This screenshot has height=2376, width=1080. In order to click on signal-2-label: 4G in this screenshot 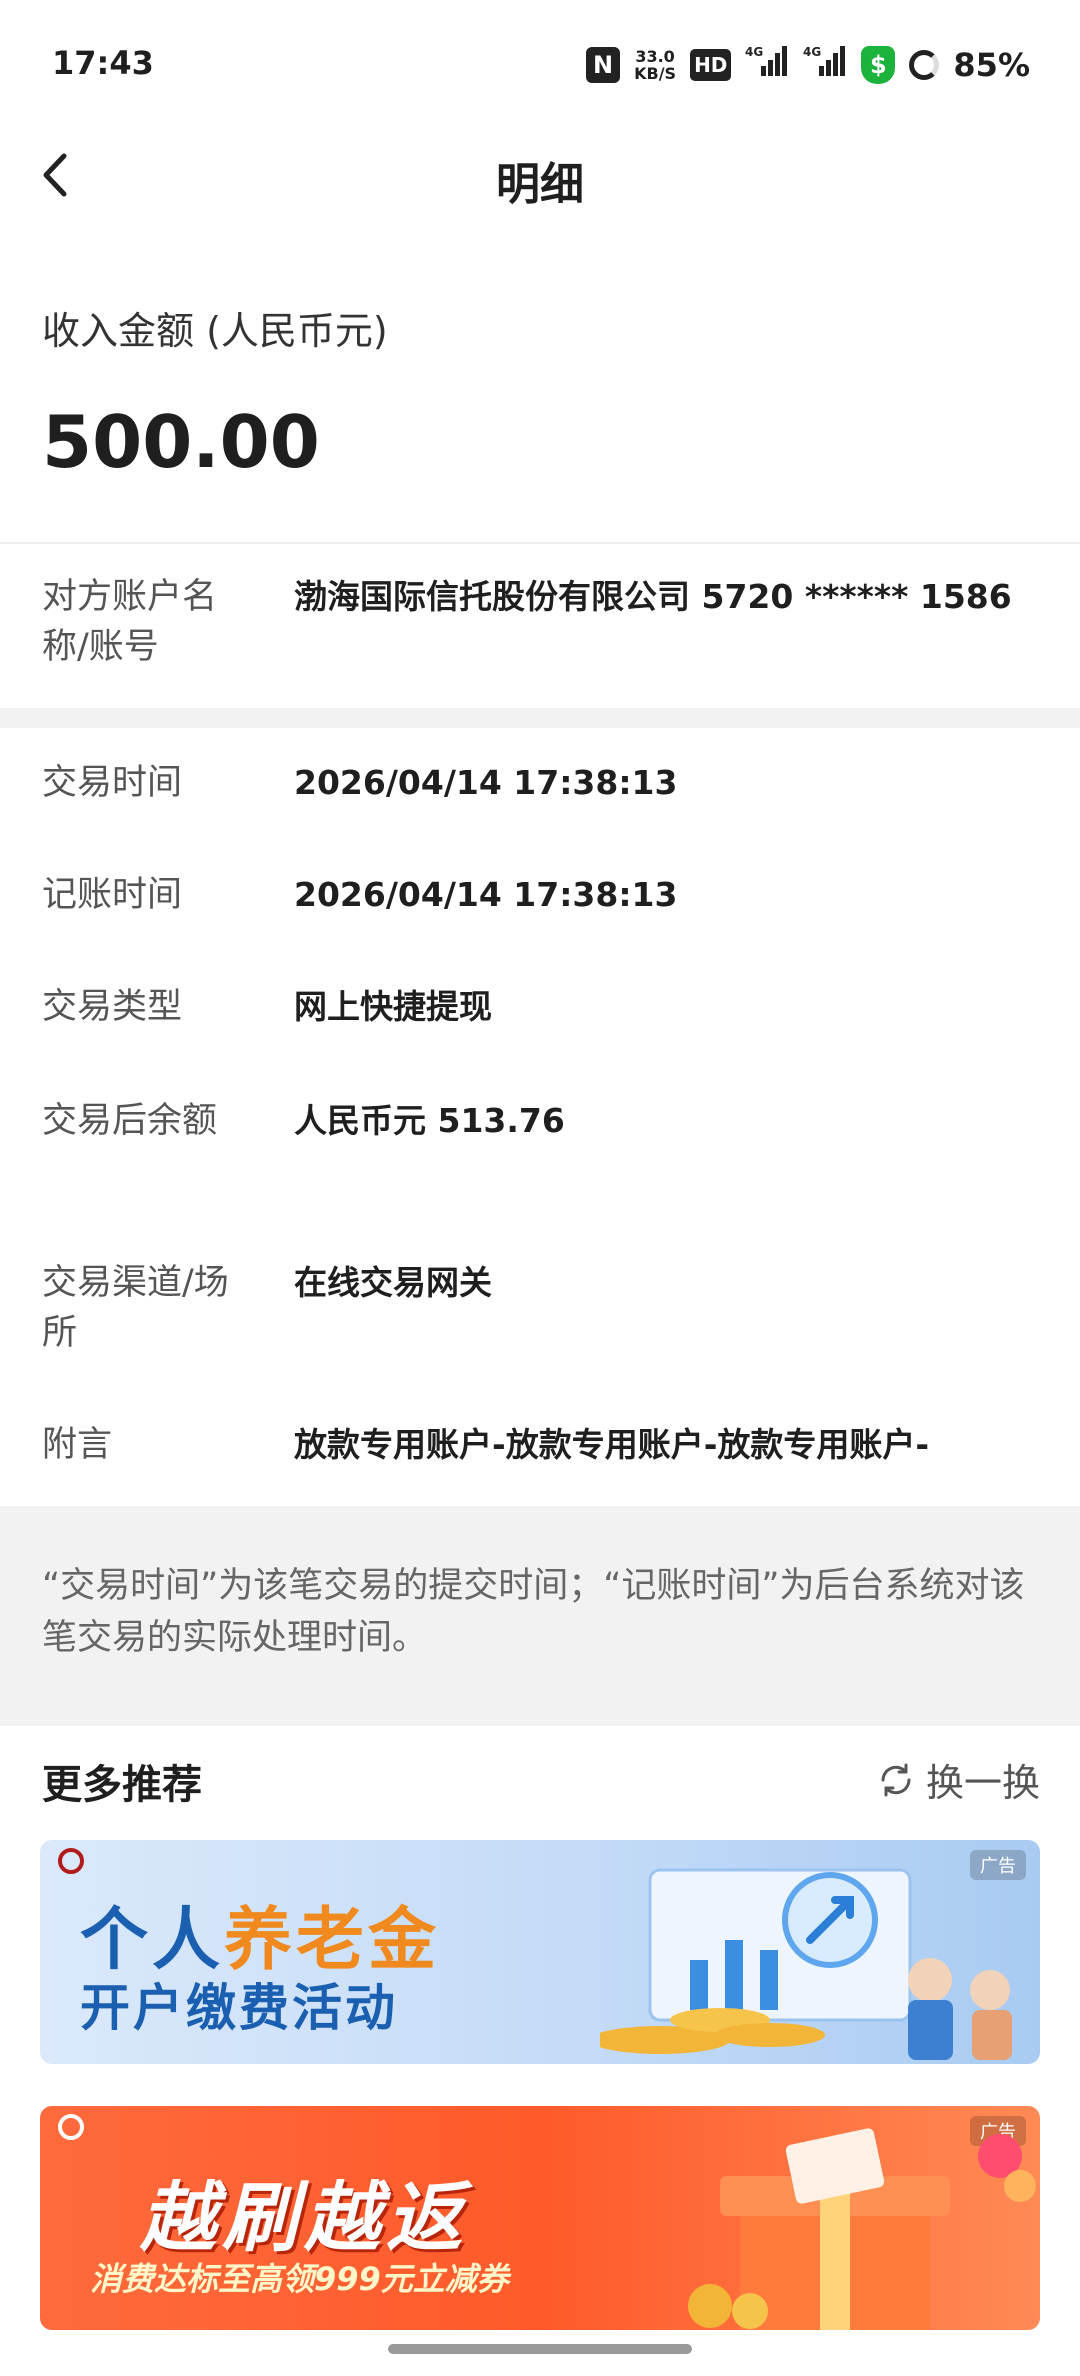, I will do `click(812, 52)`.